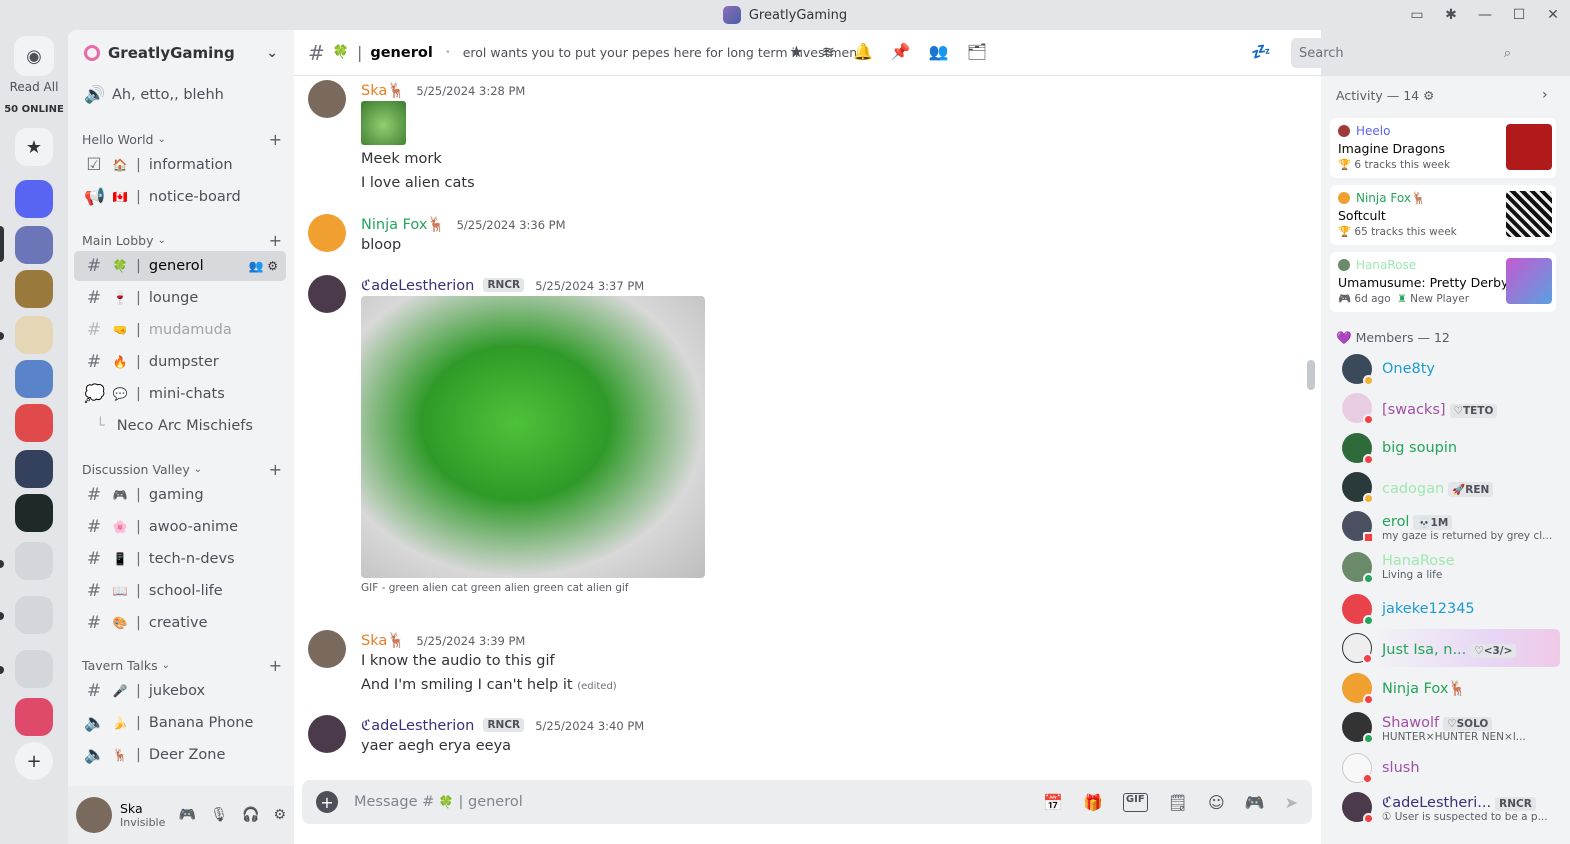 This screenshot has height=844, width=1570. Describe the element at coordinates (1291, 802) in the screenshot. I see `send-icon: ➤` at that location.